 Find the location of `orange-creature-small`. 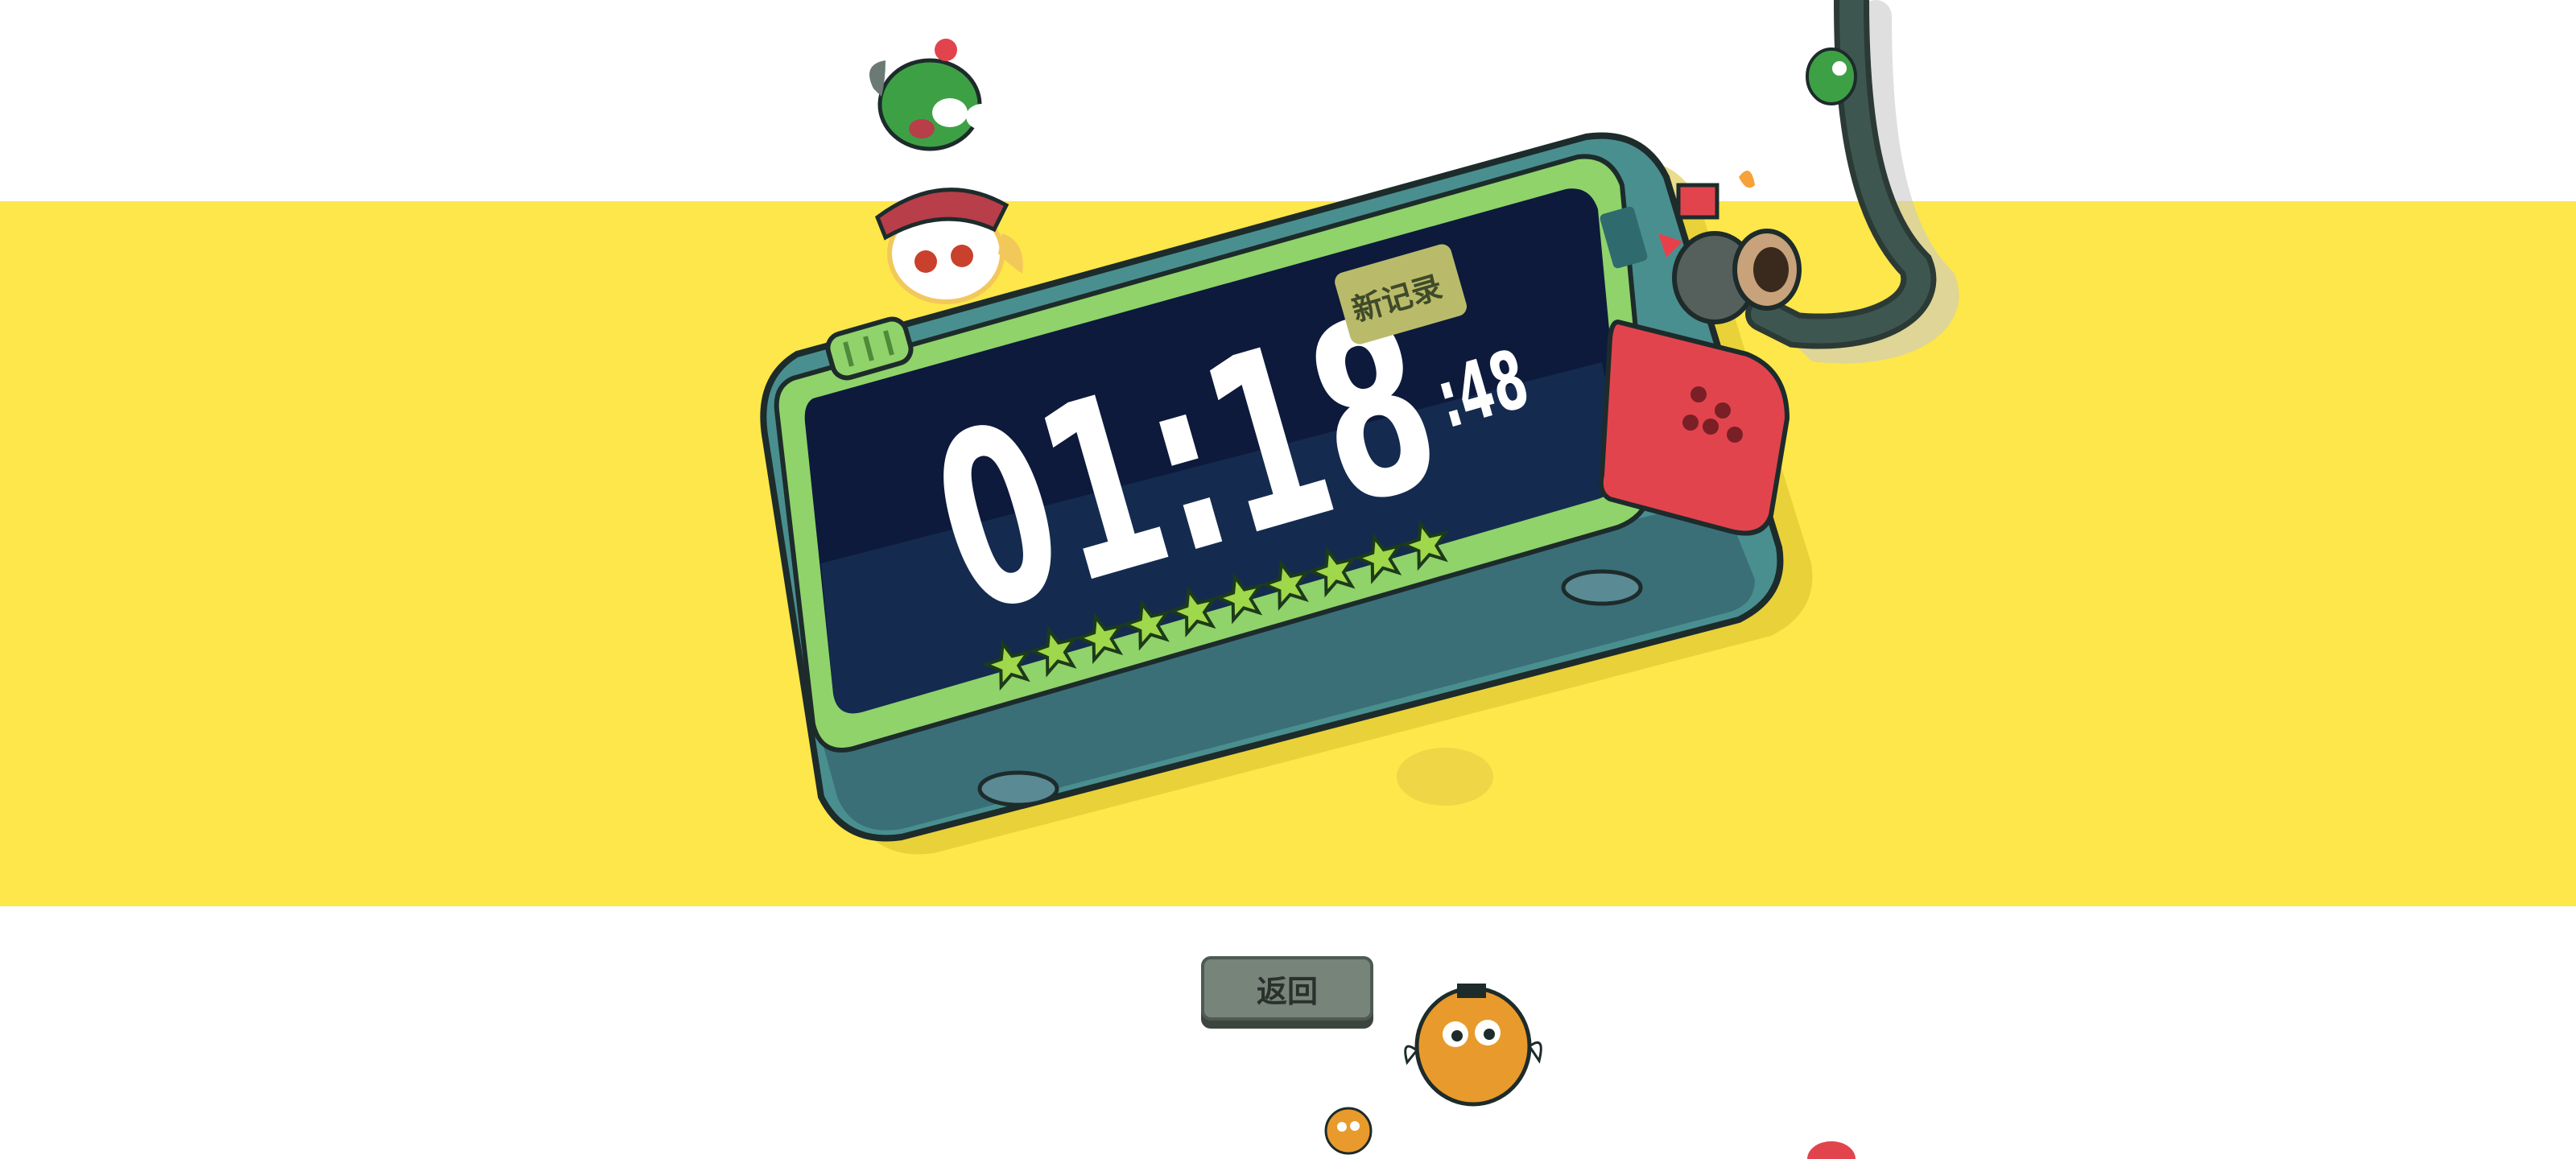

orange-creature-small is located at coordinates (1348, 1131).